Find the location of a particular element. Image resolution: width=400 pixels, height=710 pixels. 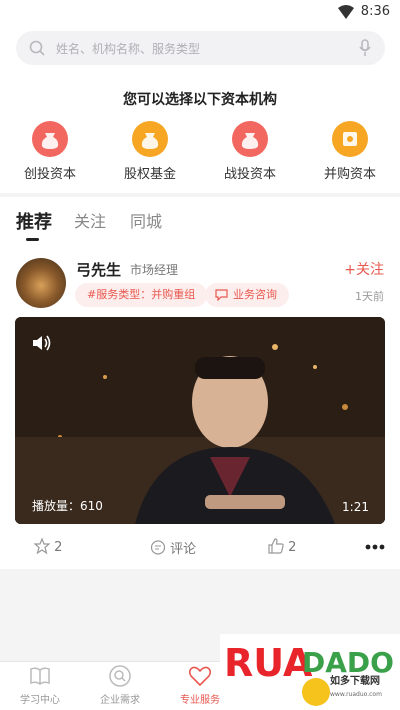

category-merger: 并购资本 is located at coordinates (350, 151).